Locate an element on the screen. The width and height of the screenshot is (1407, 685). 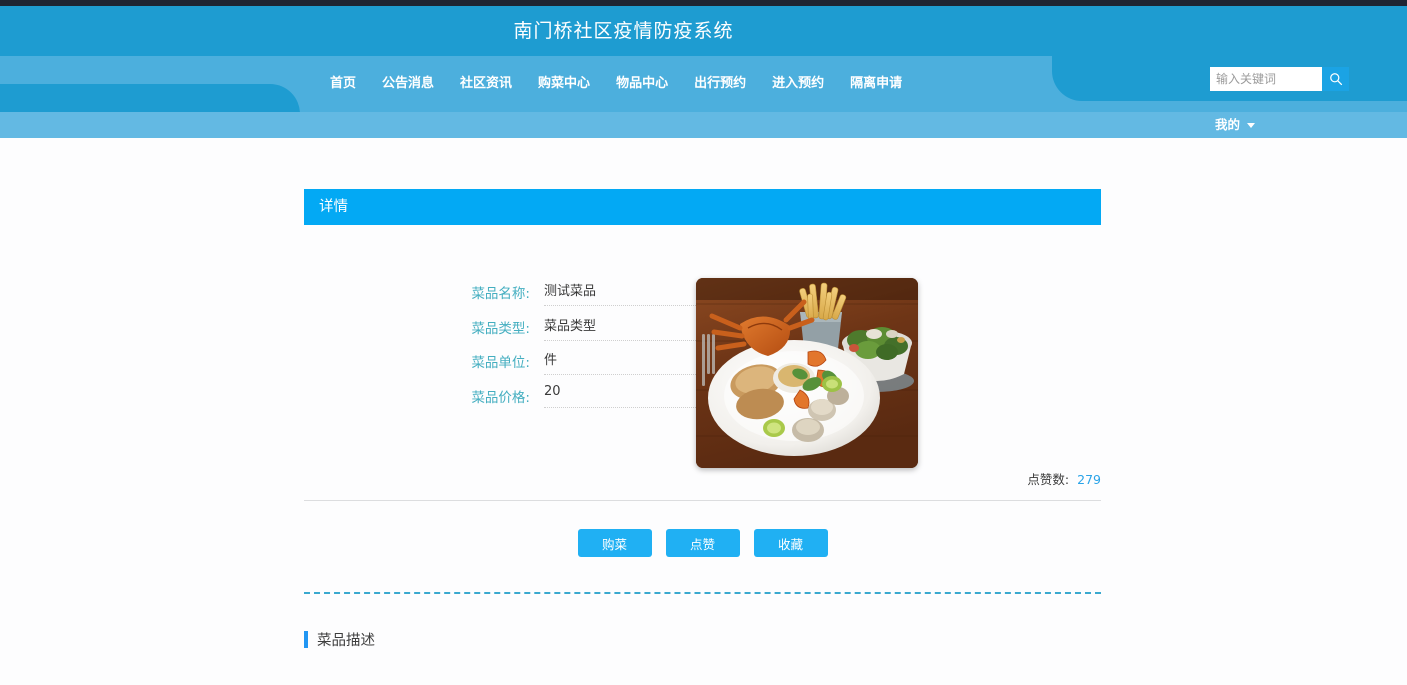
dish-photo is located at coordinates (807, 373).